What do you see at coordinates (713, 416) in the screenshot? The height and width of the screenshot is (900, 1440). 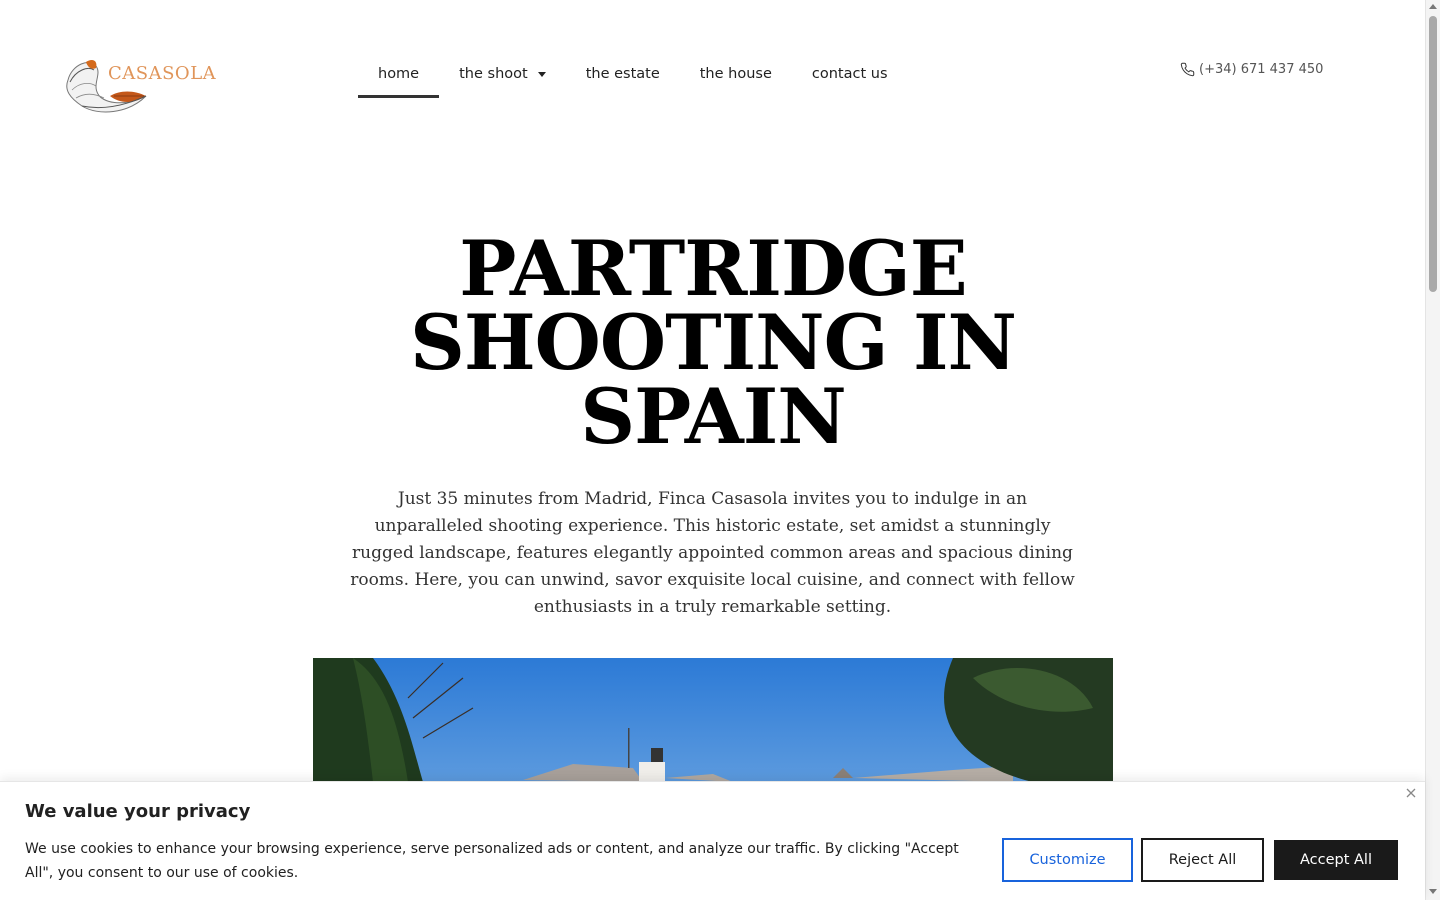 I see `hero-title-line: SPAIN` at bounding box center [713, 416].